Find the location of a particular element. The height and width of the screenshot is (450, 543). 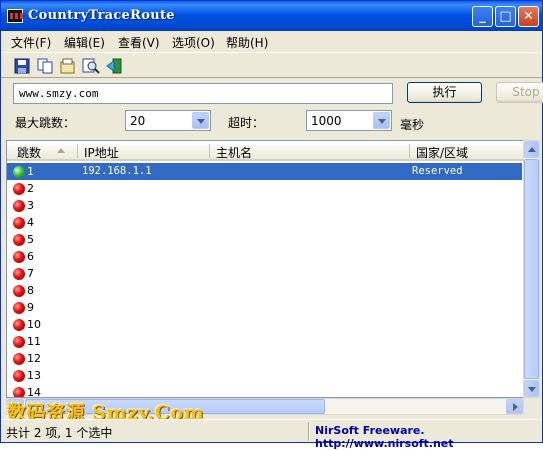

target-host-input: www.smzy.com is located at coordinates (203, 93).